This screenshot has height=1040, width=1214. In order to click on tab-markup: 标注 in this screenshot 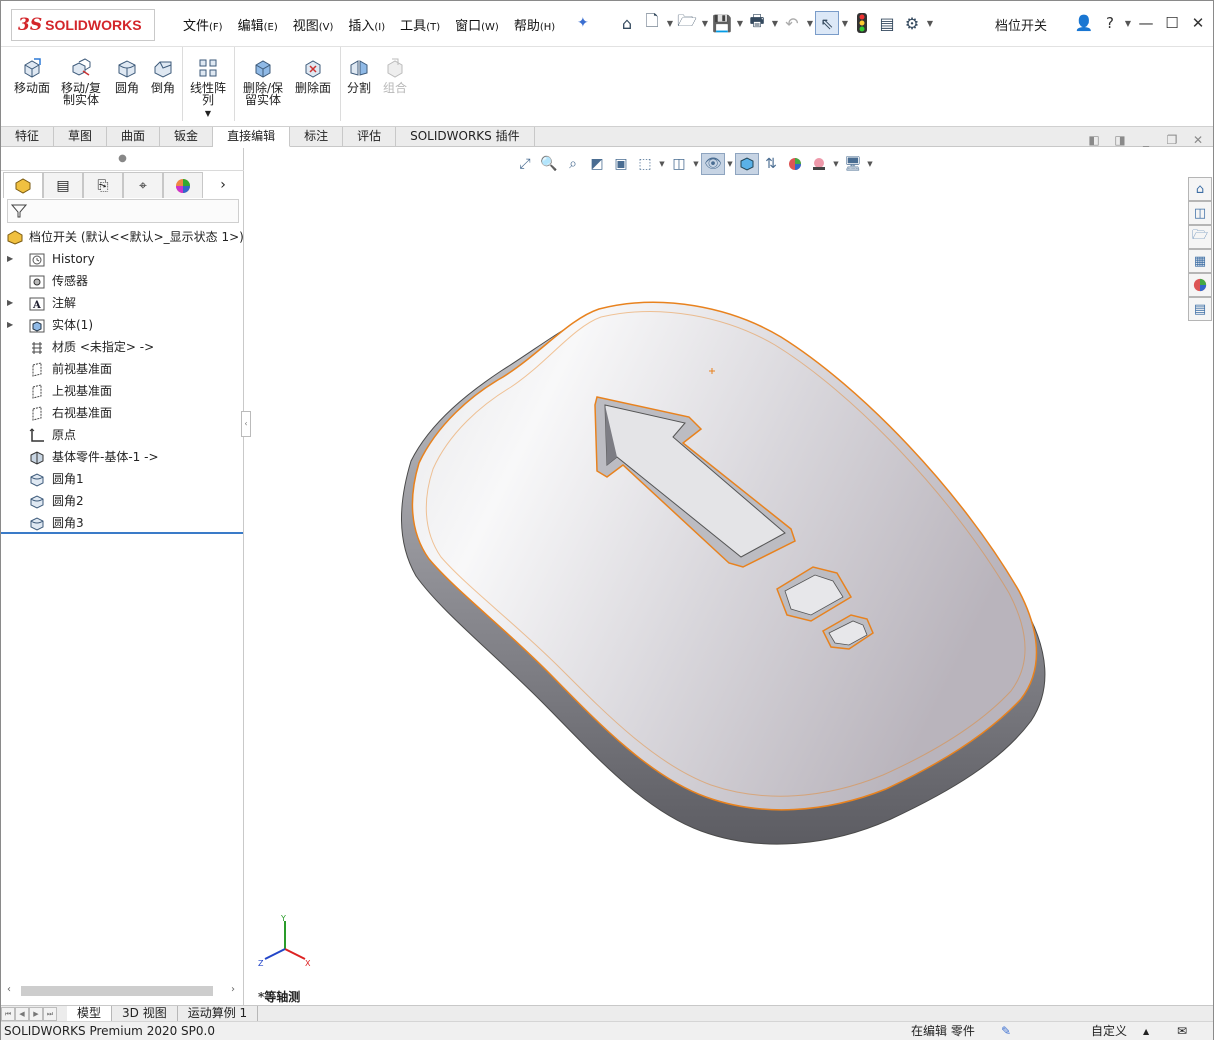, I will do `click(317, 137)`.